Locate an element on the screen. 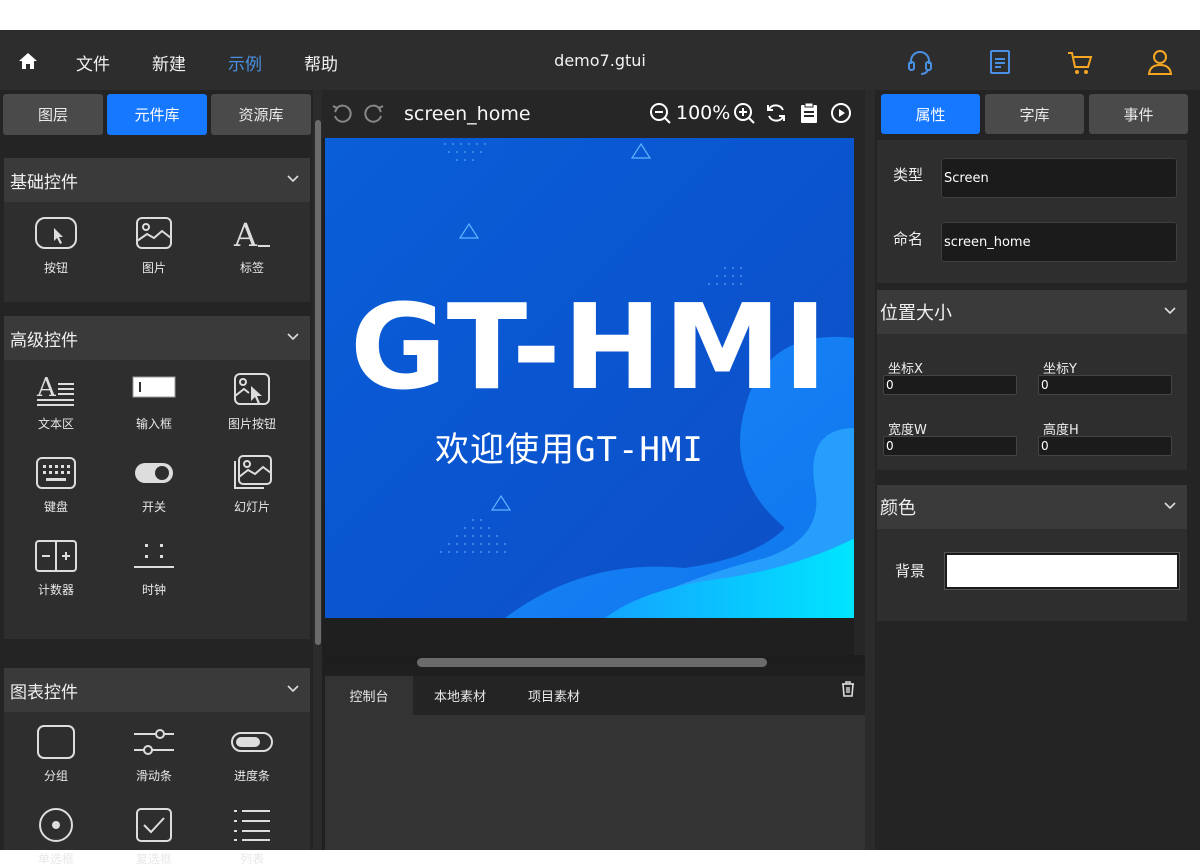  zoom-in-icon is located at coordinates (744, 113).